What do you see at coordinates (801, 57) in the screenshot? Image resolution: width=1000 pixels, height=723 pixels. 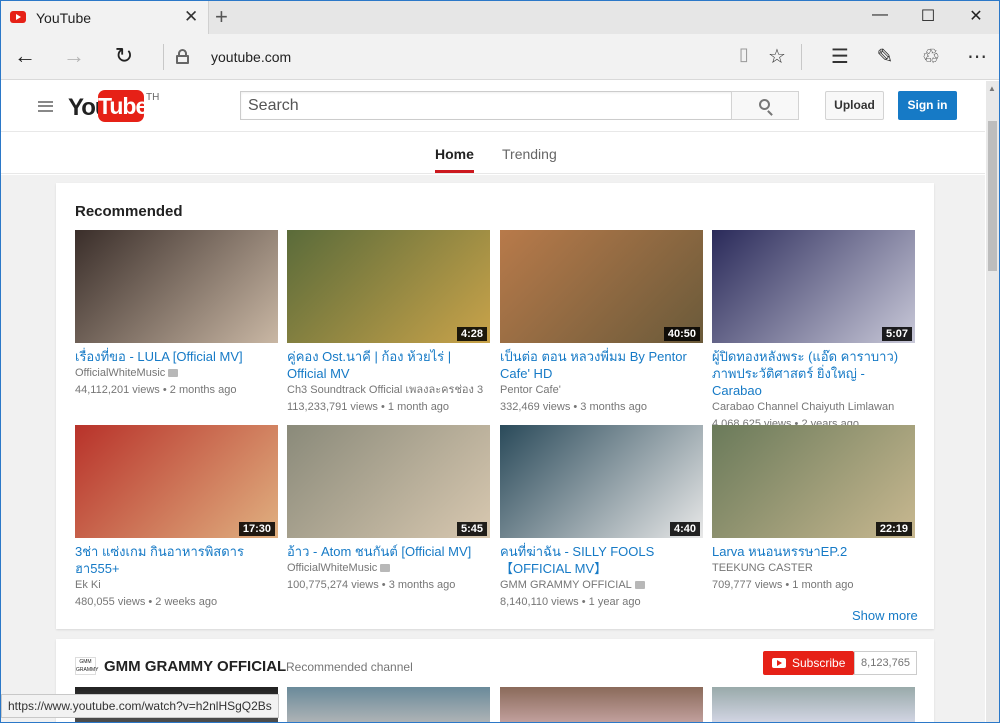 I see `tools-separator` at bounding box center [801, 57].